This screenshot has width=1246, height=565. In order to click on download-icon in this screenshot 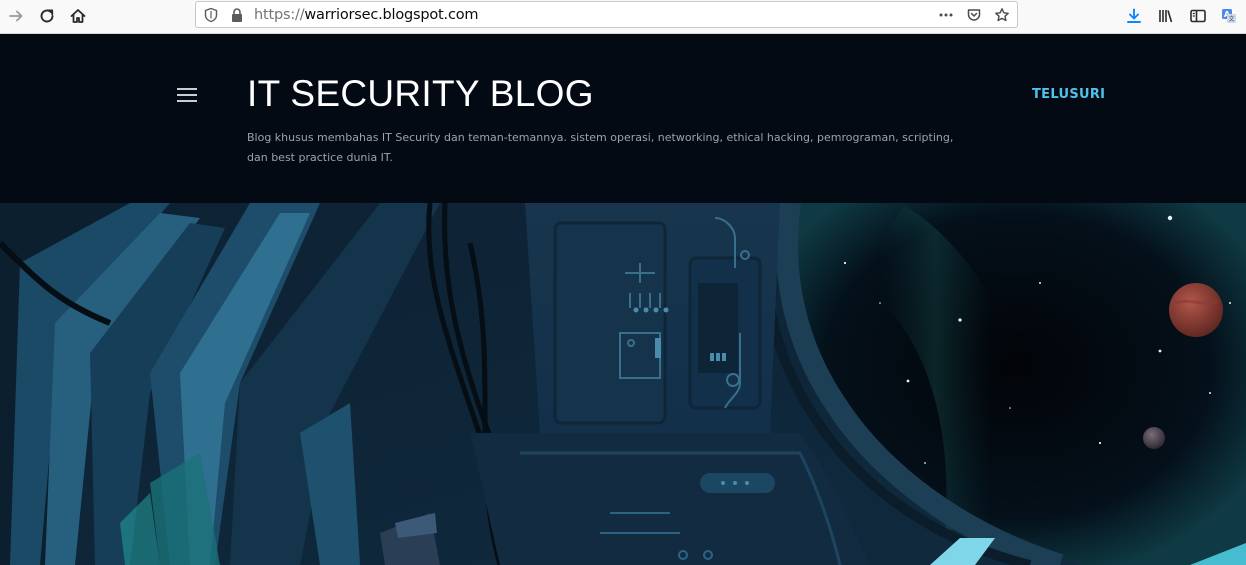, I will do `click(1134, 15)`.